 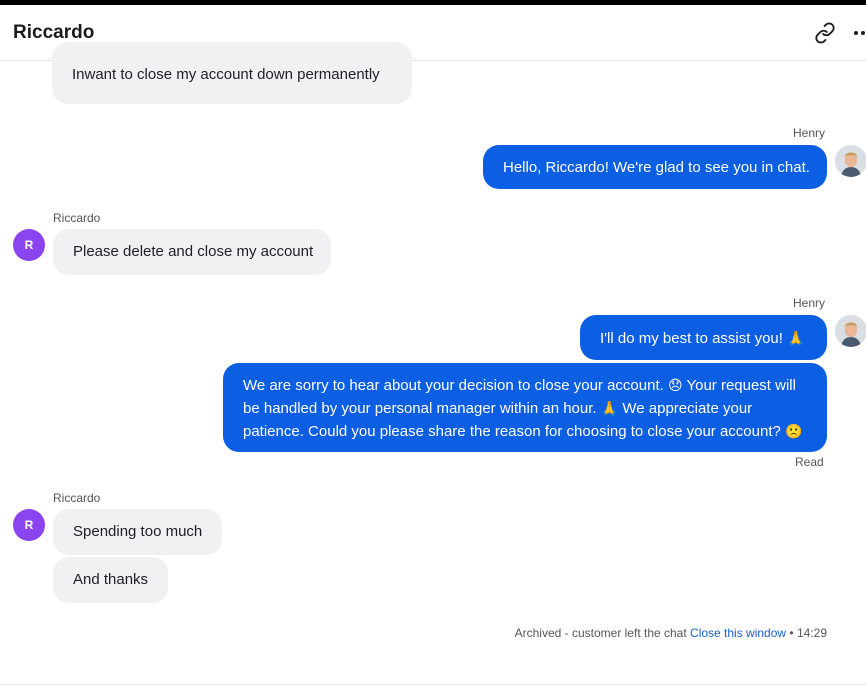 What do you see at coordinates (859, 33) in the screenshot?
I see `more-icon` at bounding box center [859, 33].